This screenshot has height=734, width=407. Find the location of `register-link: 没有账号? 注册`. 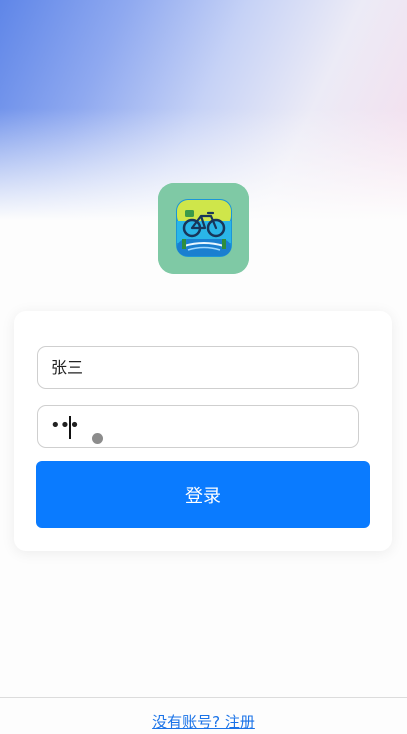

register-link: 没有账号? 注册 is located at coordinates (203, 721).